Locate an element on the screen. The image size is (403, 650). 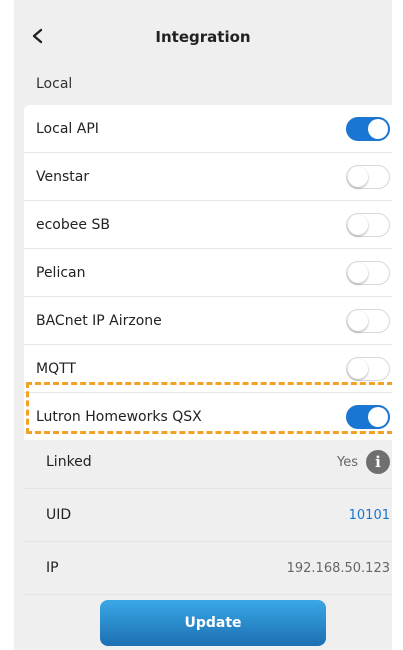
integration-label: Local API is located at coordinates (67, 128).